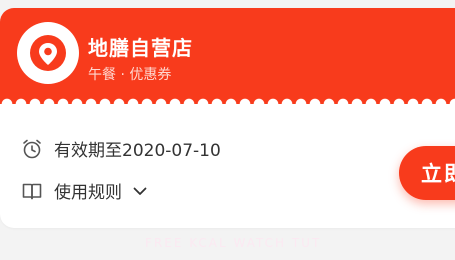 This screenshot has height=260, width=455. Describe the element at coordinates (227, 105) in the screenshot. I see `scalloped-edge` at that location.